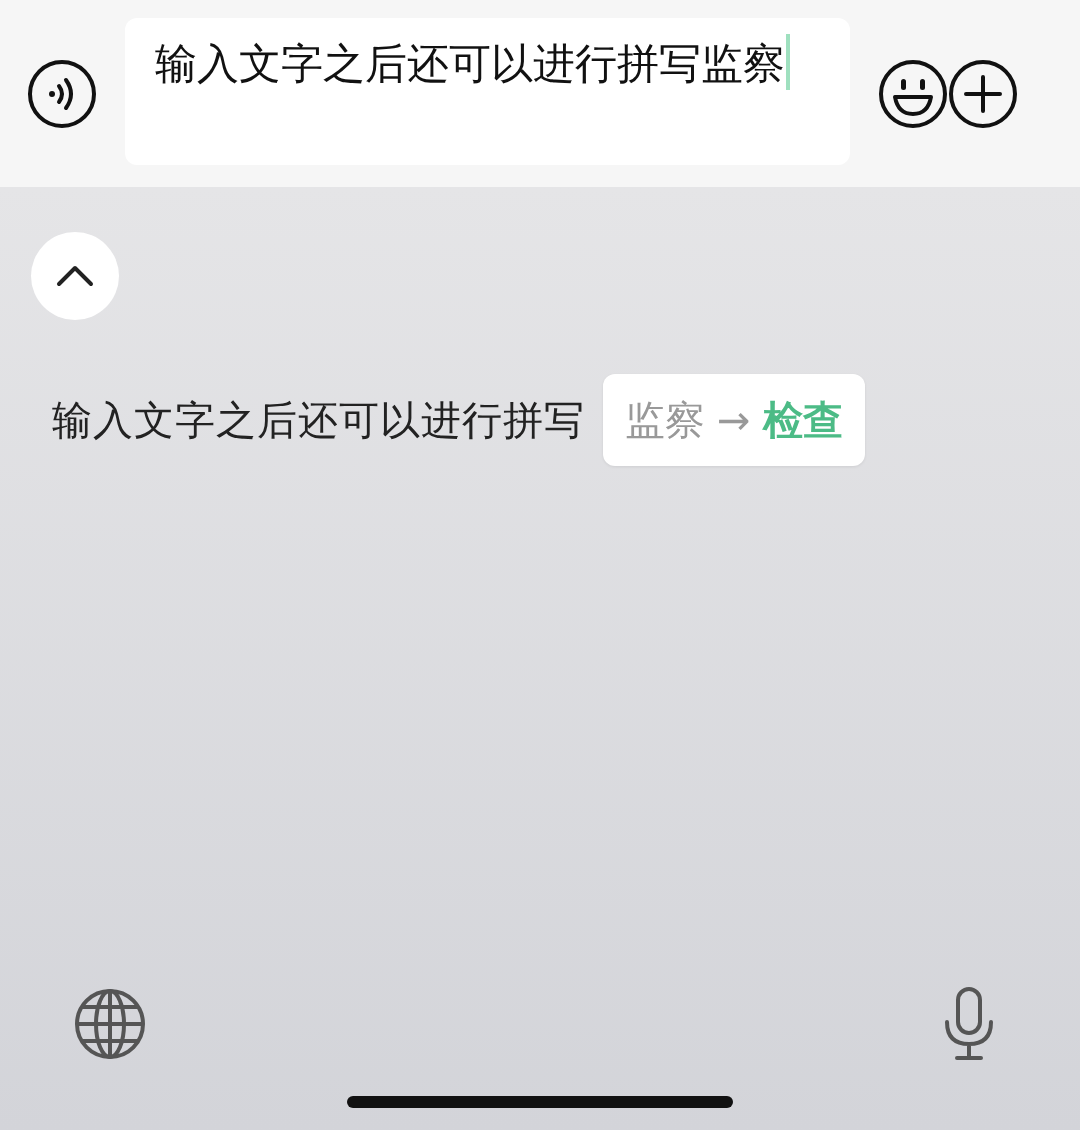 The height and width of the screenshot is (1130, 1080). I want to click on suggestion-text: 输入文字之后还可以进行拼写, so click(318, 420).